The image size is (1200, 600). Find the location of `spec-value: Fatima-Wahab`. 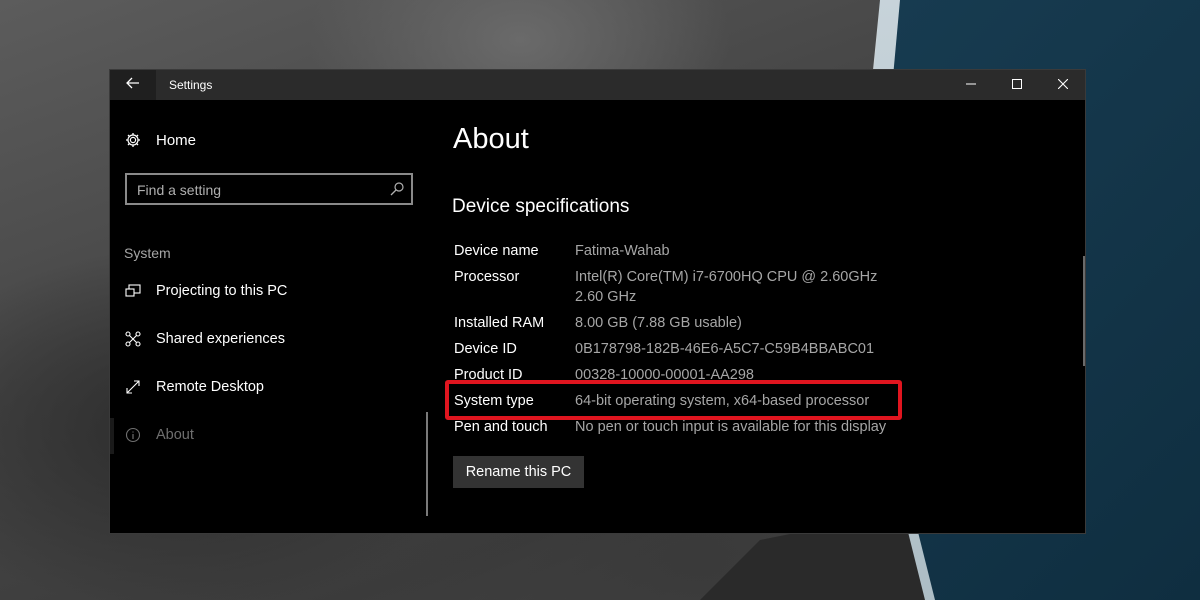

spec-value: Fatima-Wahab is located at coordinates (622, 251).